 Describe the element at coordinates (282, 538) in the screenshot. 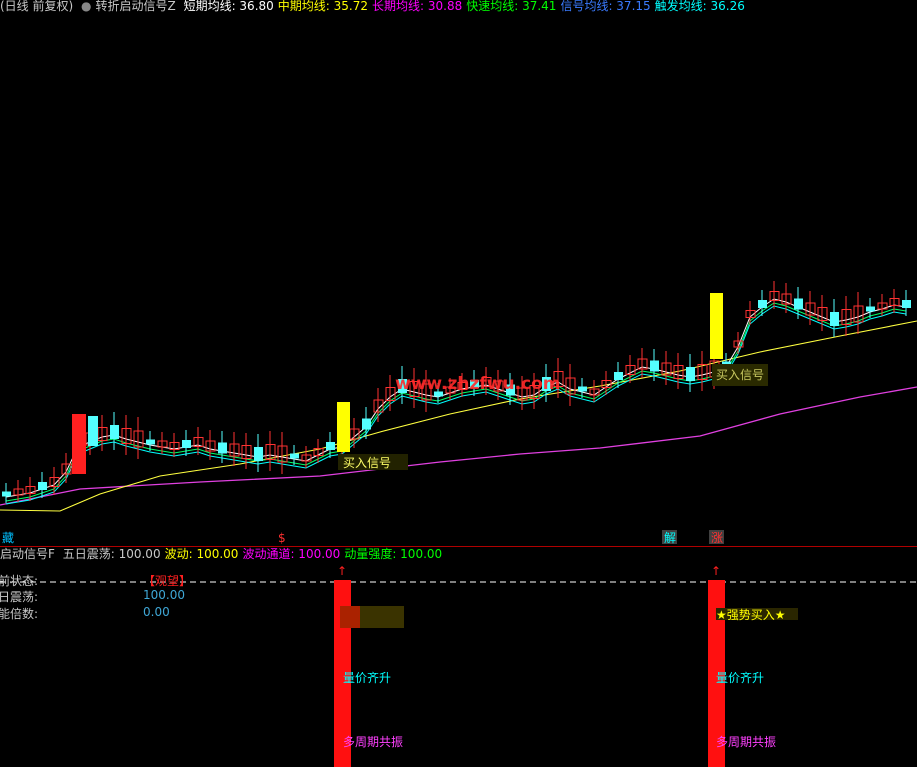

I see `bottom-marker-1: $` at that location.